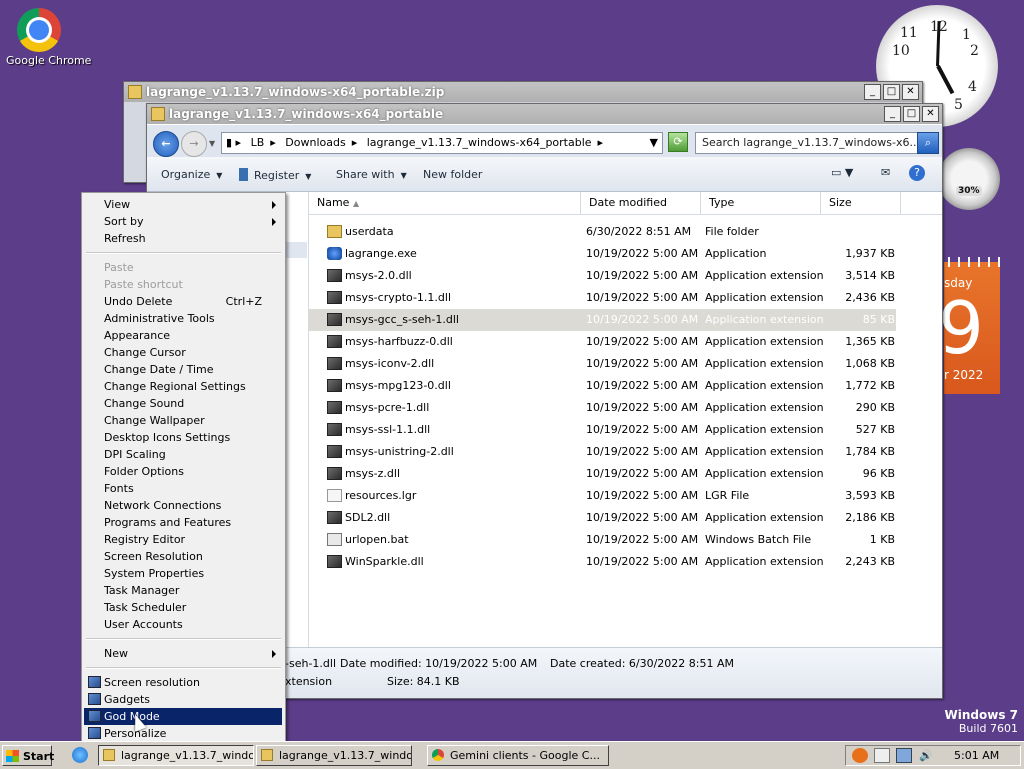  I want to click on menu-item-change-wallpaper: Change Wallpaper, so click(193, 420).